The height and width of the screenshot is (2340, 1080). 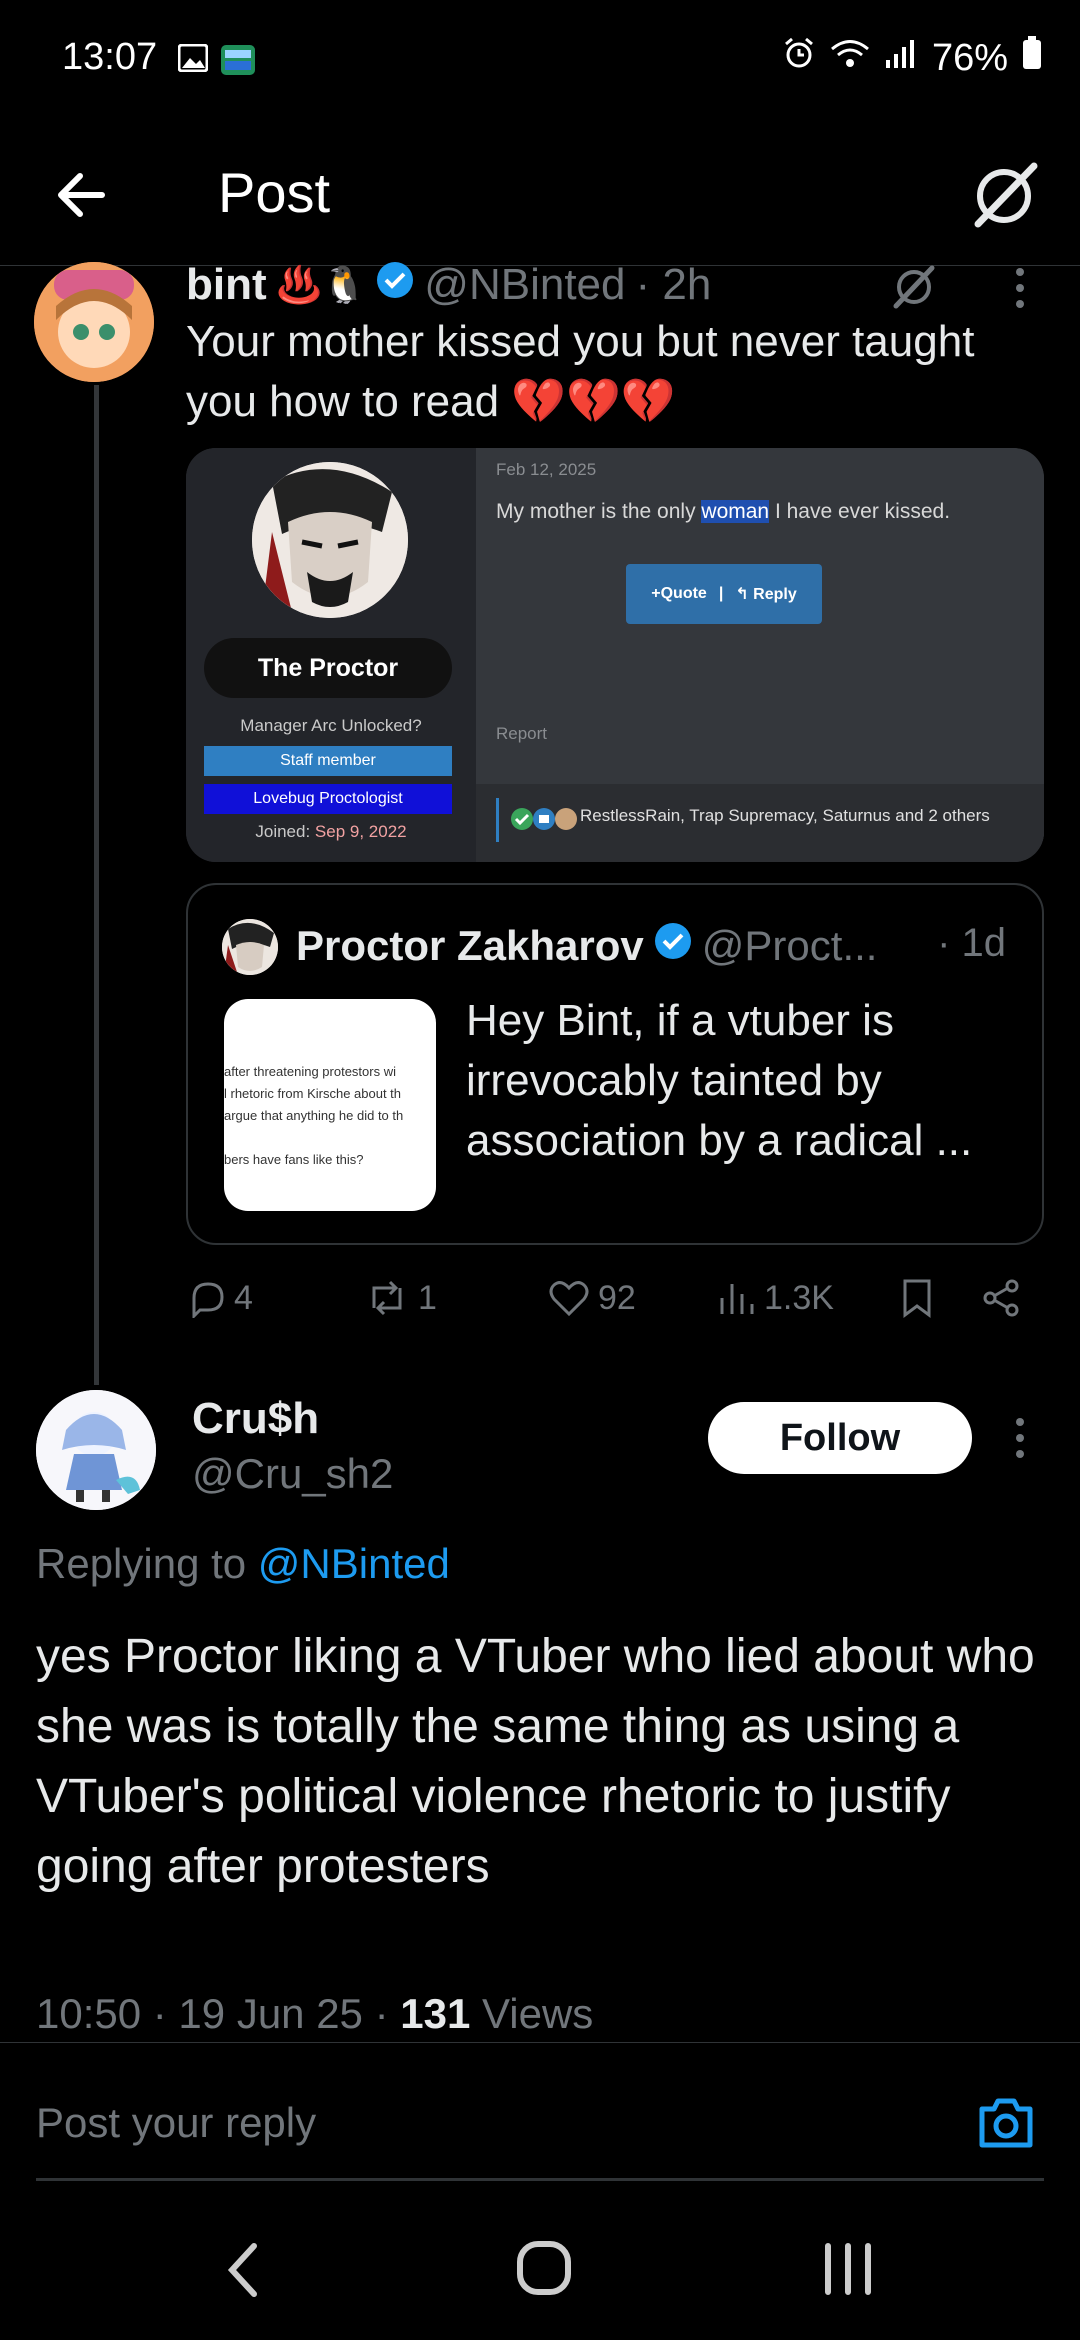 What do you see at coordinates (545, 819) in the screenshot?
I see `reaction-icons` at bounding box center [545, 819].